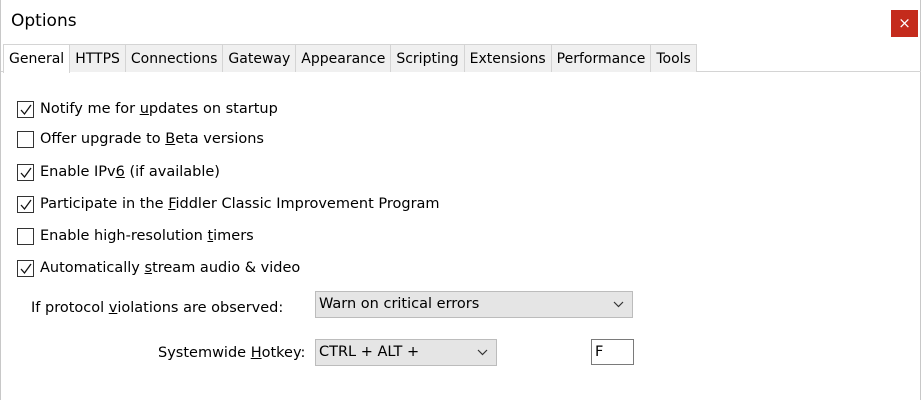 The image size is (921, 400). What do you see at coordinates (612, 352) in the screenshot?
I see `hotkey-key-input: F` at bounding box center [612, 352].